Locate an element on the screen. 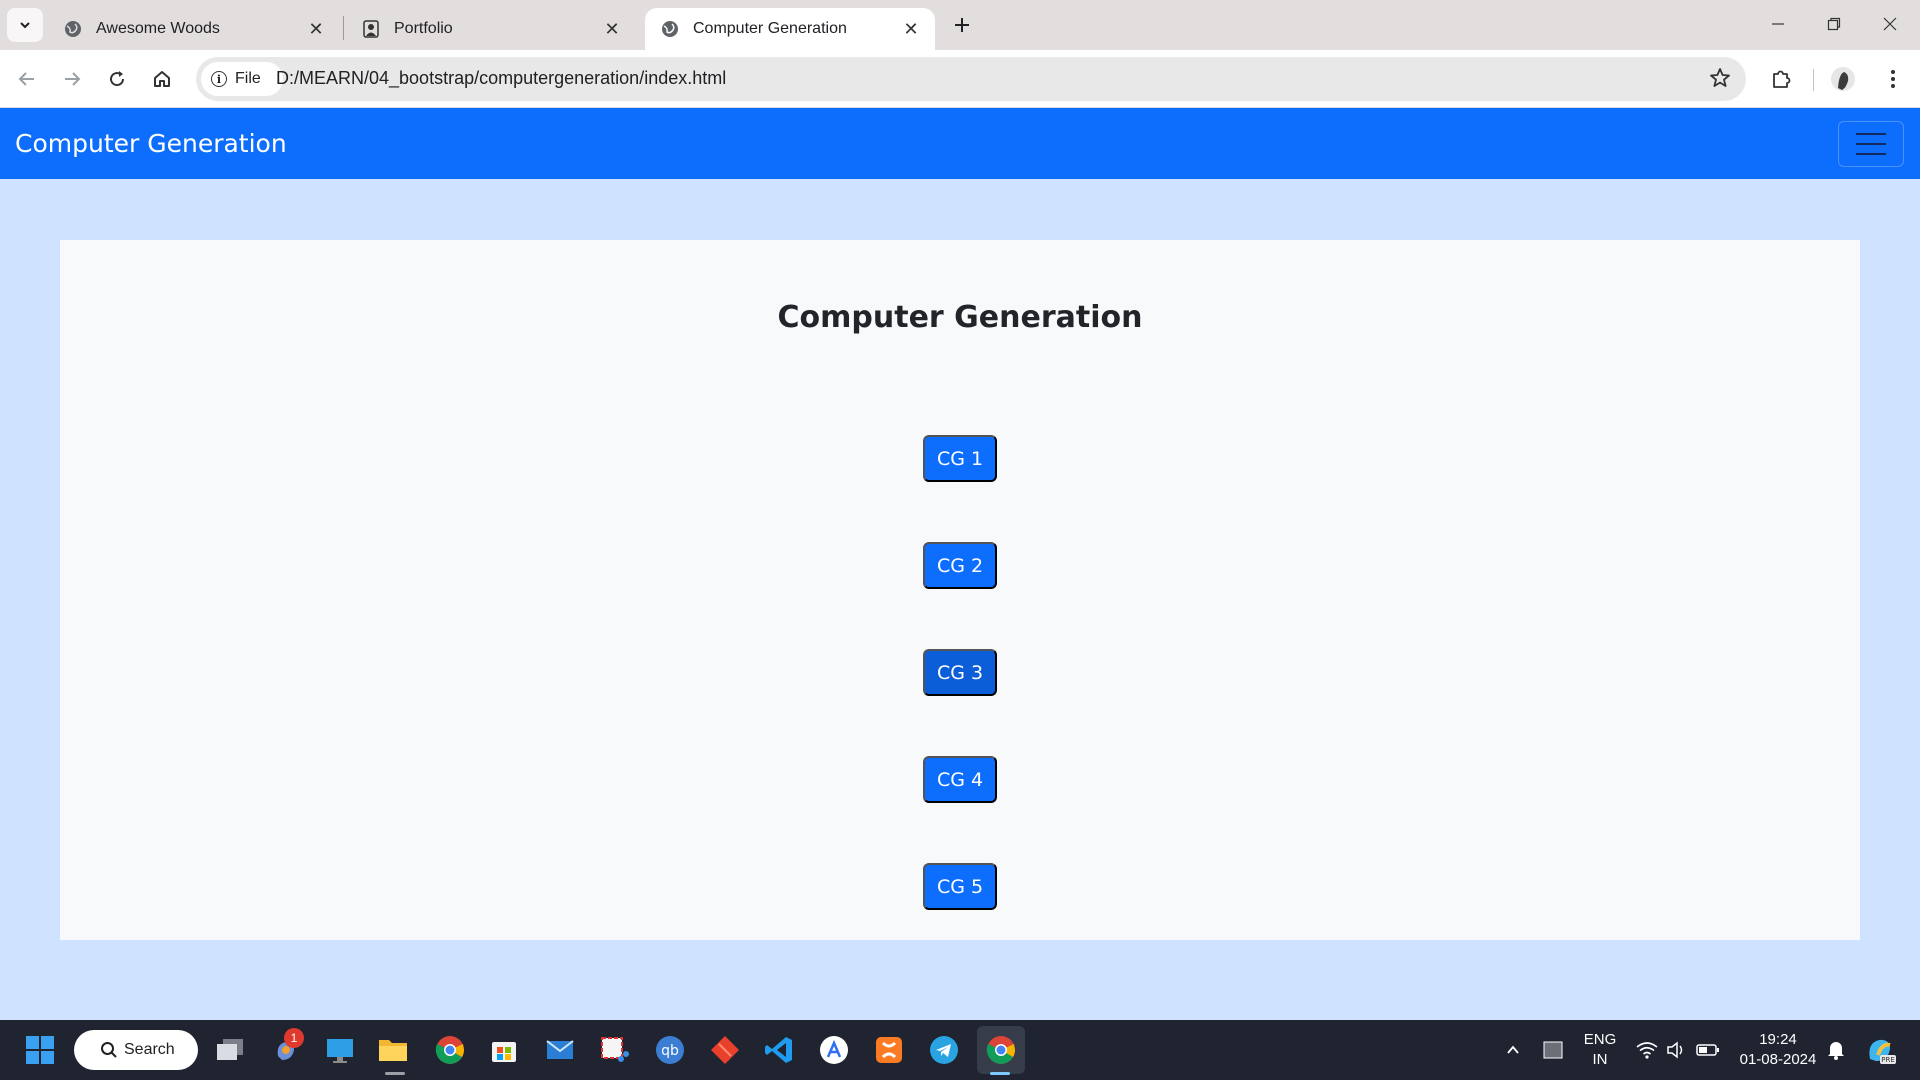 This screenshot has width=1920, height=1080. battery-icon is located at coordinates (1708, 1050).